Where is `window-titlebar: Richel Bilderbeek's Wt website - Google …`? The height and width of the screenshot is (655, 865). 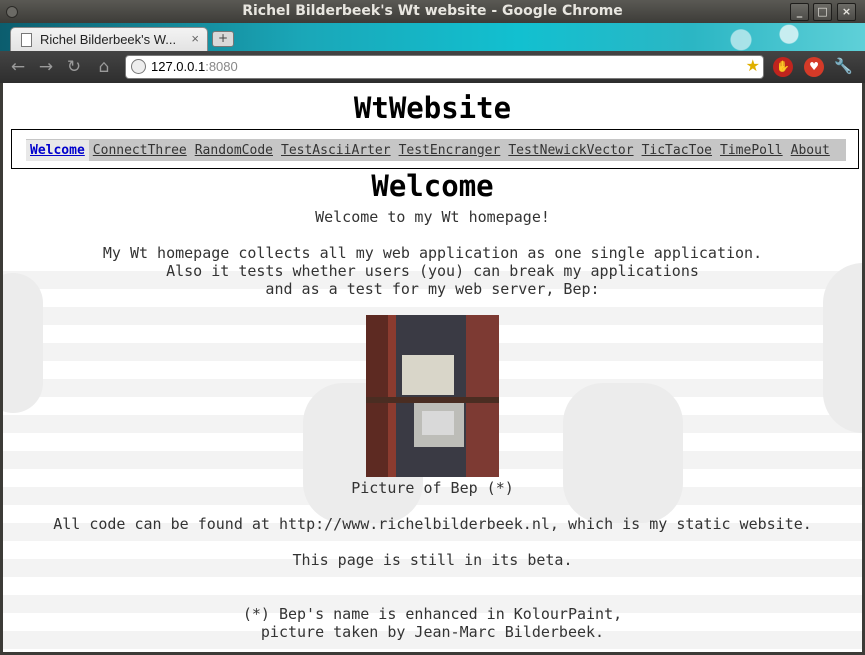
window-titlebar: Richel Bilderbeek's Wt website - Google … is located at coordinates (432, 11).